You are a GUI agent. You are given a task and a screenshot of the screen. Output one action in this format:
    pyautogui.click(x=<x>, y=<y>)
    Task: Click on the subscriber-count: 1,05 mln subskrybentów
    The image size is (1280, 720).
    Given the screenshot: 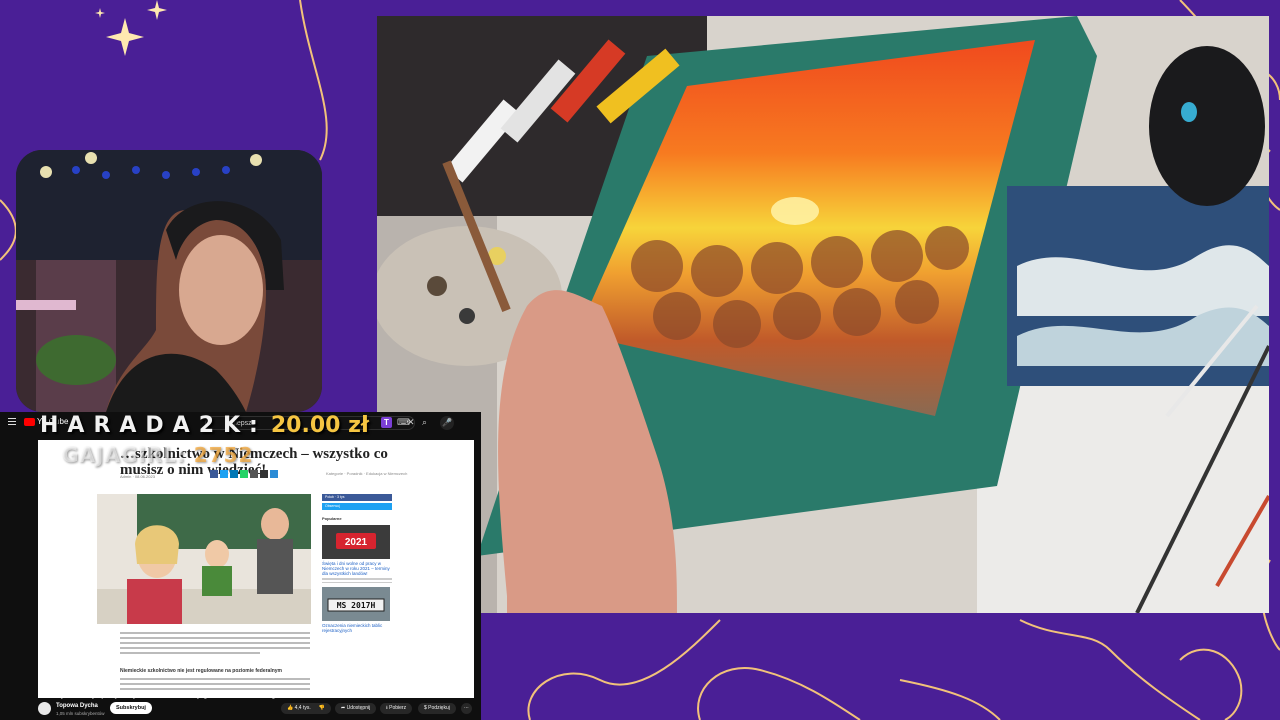 What is the action you would take?
    pyautogui.click(x=80, y=713)
    